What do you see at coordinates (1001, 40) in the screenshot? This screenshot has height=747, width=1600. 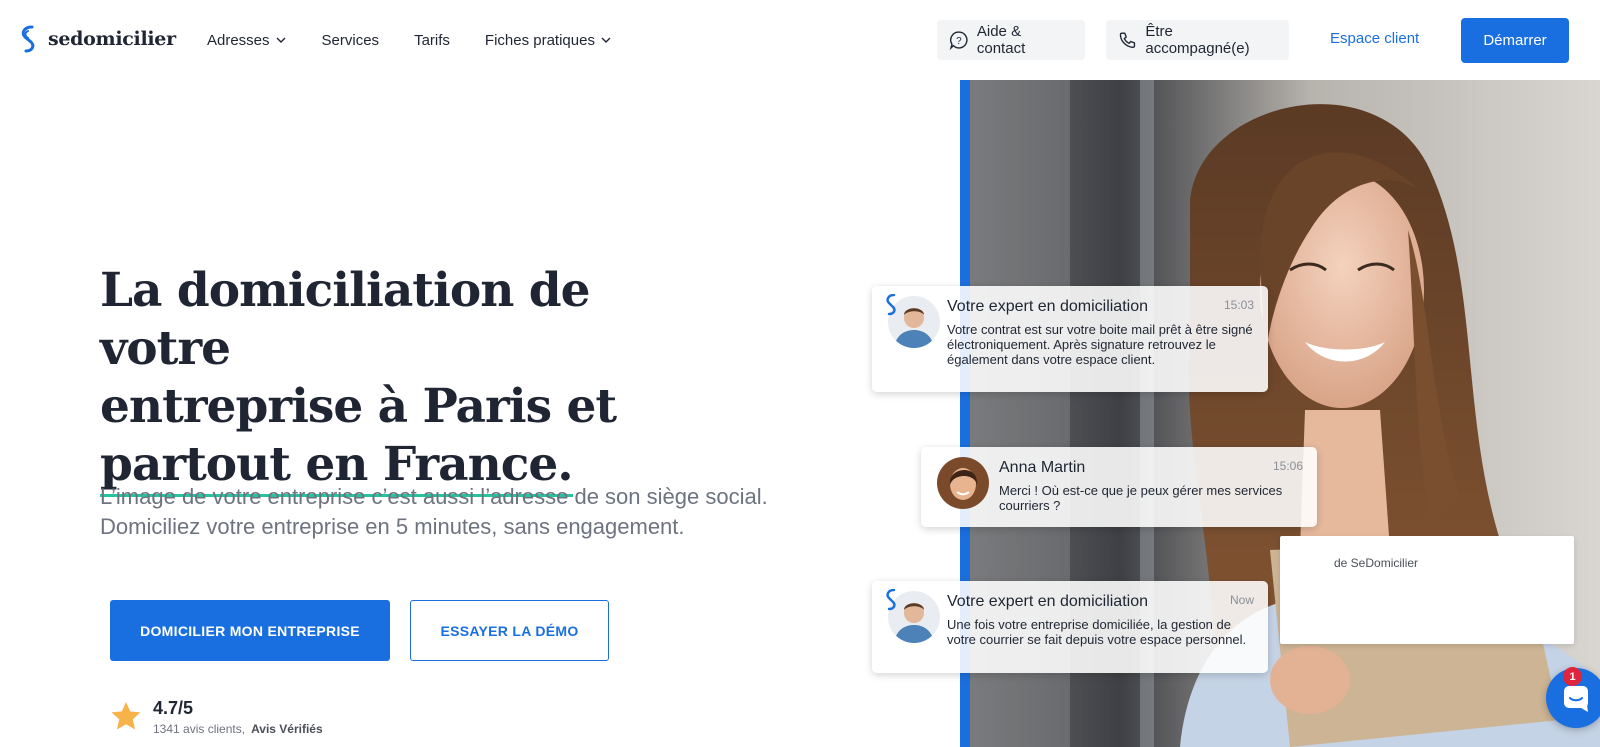 I see `help-contact-label: Aide & contact` at bounding box center [1001, 40].